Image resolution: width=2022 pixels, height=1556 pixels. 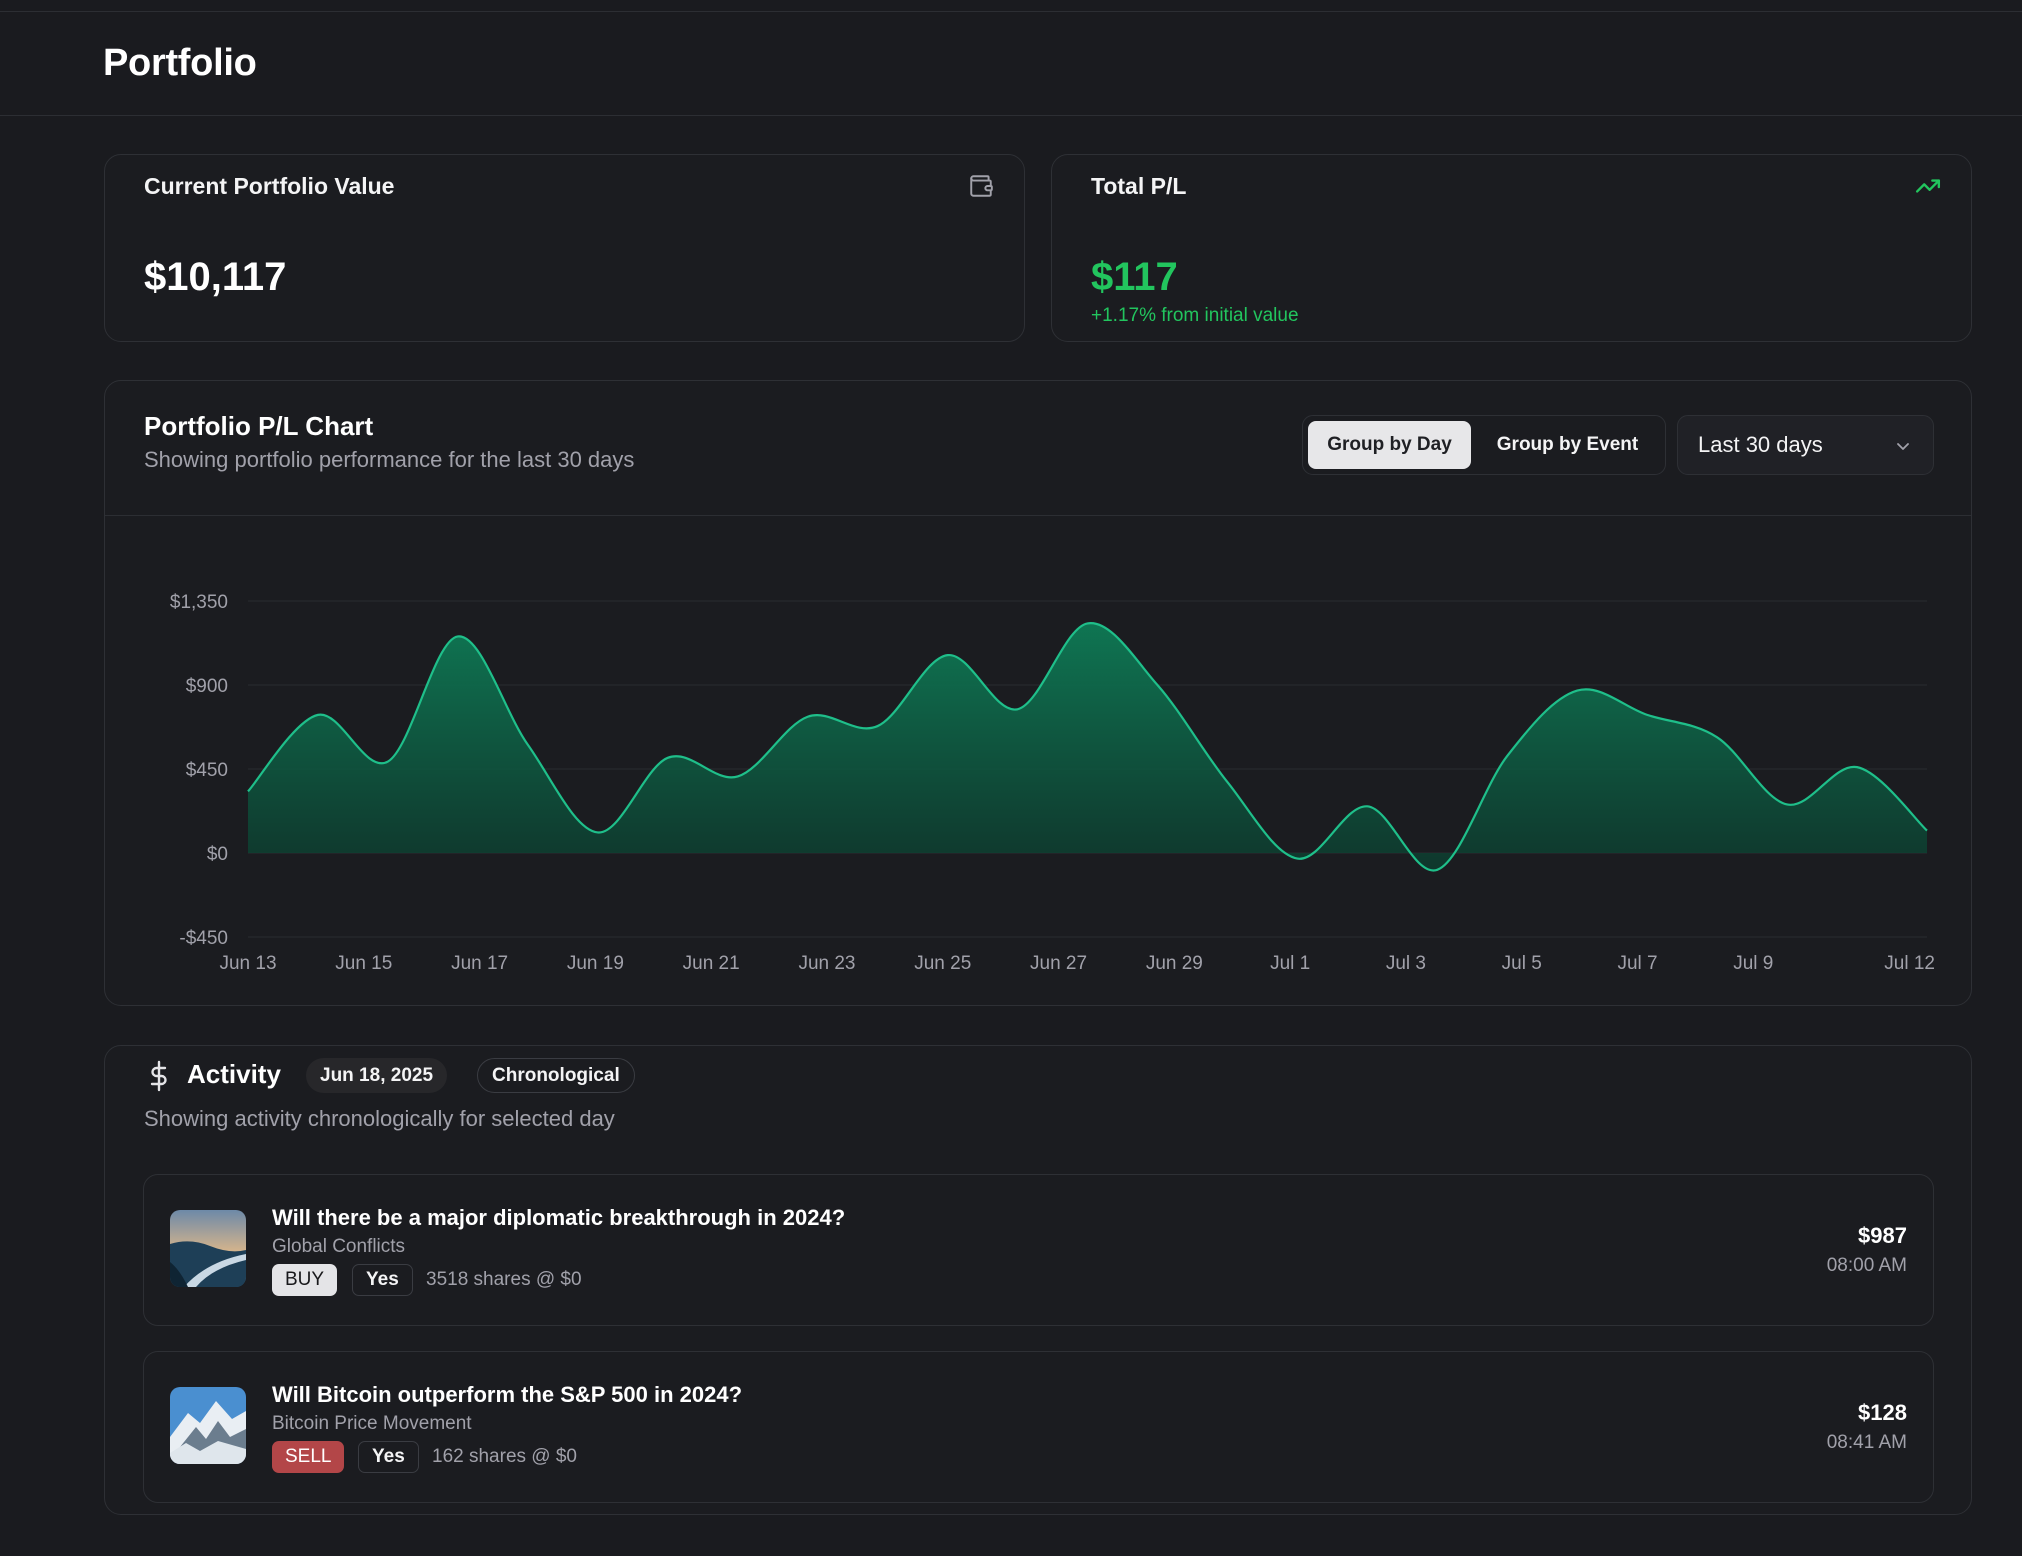 What do you see at coordinates (711, 963) in the screenshot?
I see `x-tick-label: Jun 21` at bounding box center [711, 963].